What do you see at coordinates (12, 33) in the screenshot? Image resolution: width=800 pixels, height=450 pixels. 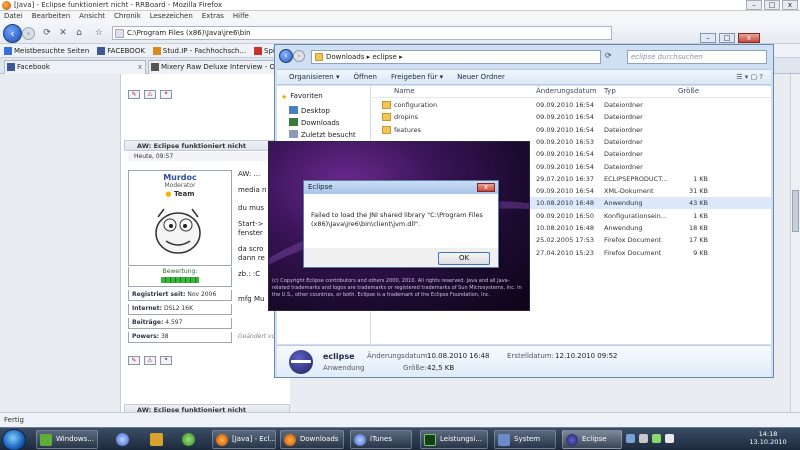 I see `back-button: ‹` at bounding box center [12, 33].